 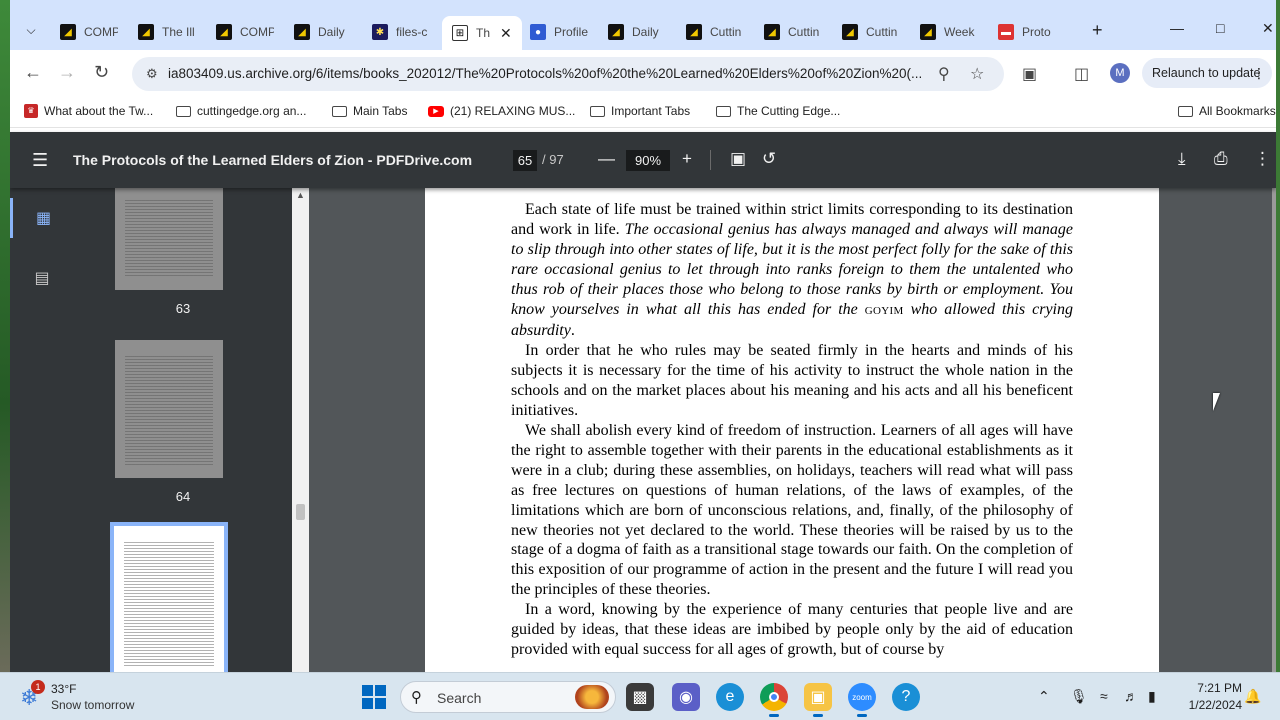 I want to click on bookmark-item: Main Tabs, so click(x=369, y=111).